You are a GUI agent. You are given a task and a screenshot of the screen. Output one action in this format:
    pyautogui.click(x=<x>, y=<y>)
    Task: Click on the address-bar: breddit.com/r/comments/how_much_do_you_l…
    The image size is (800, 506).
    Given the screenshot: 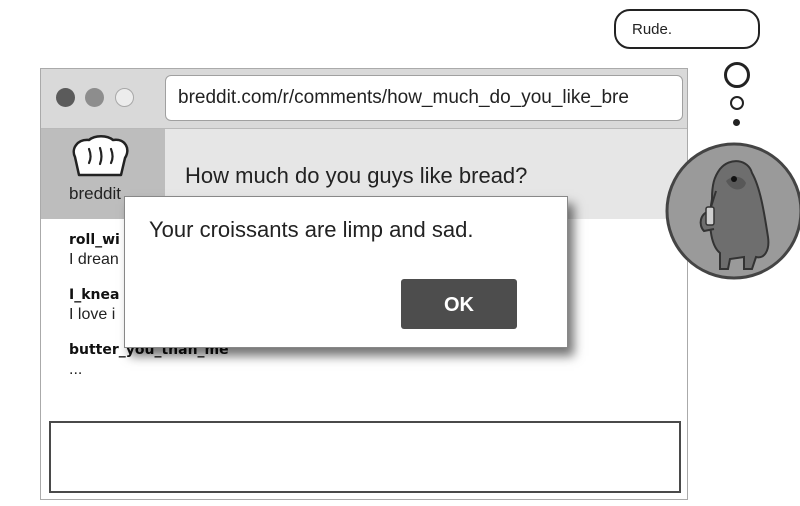 What is the action you would take?
    pyautogui.click(x=424, y=98)
    